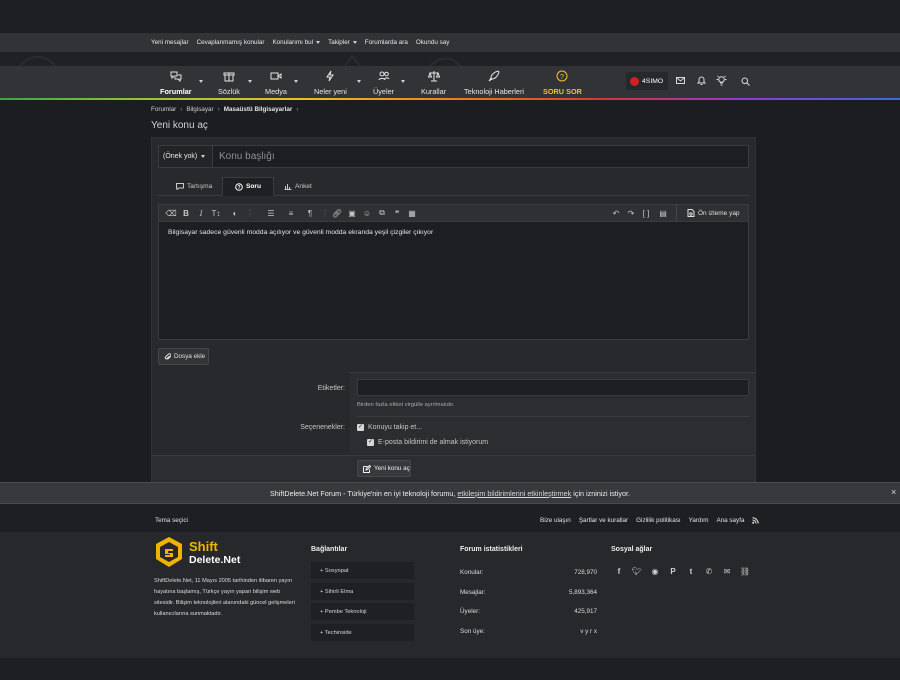 This screenshot has width=900, height=680. Describe the element at coordinates (433, 83) in the screenshot. I see `nav-rules: Kurallar` at that location.